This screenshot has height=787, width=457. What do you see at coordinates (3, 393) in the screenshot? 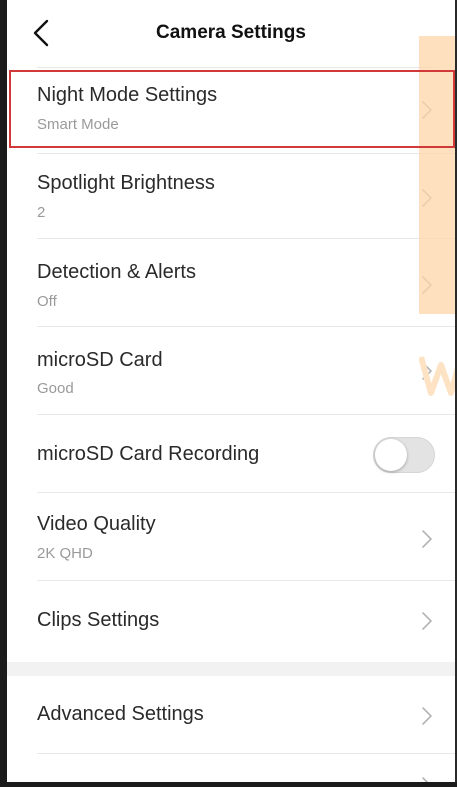
I see `screen-edge-left` at bounding box center [3, 393].